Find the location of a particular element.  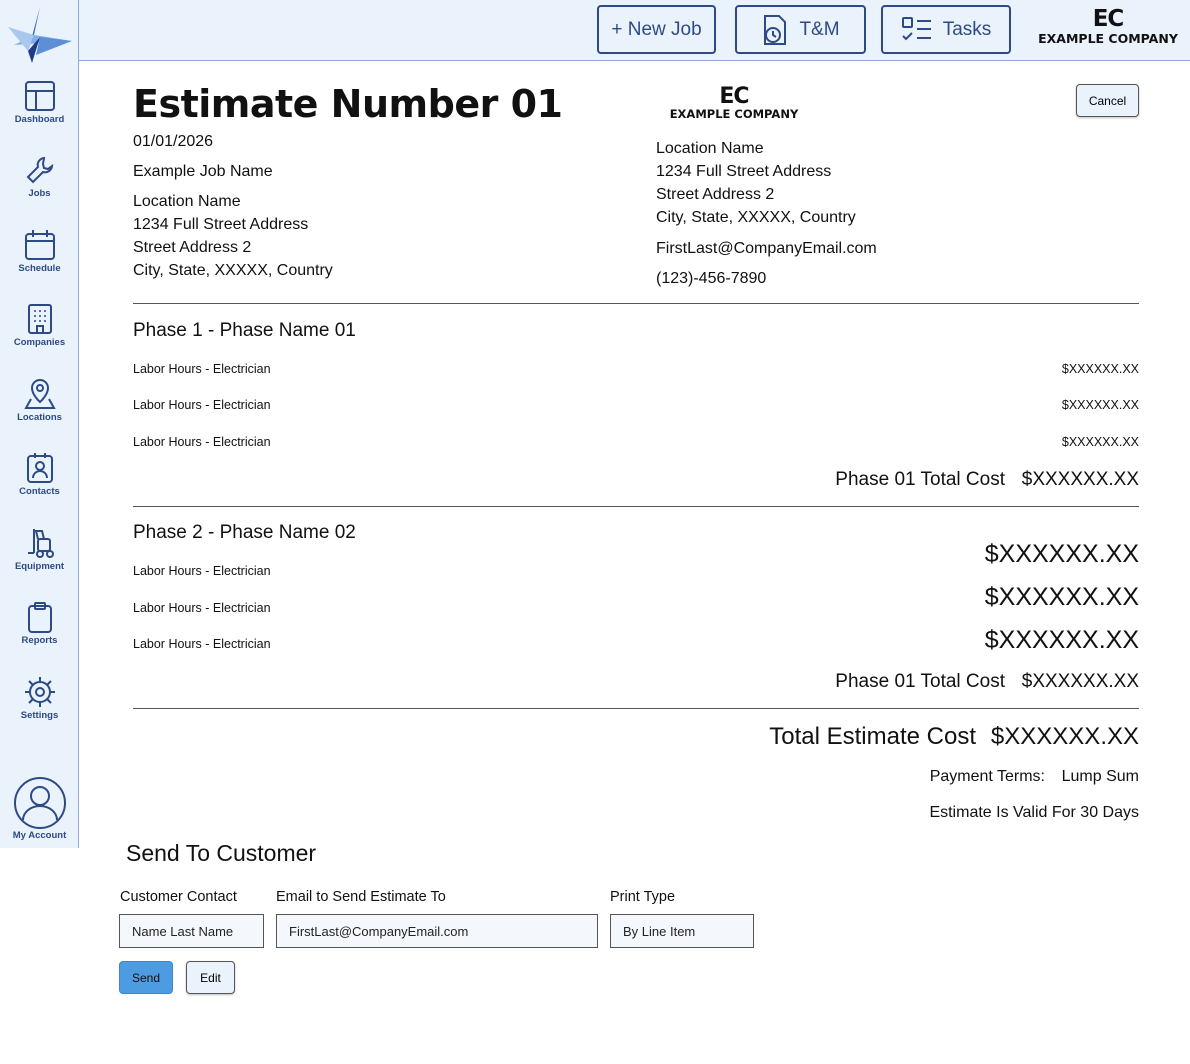

phase-1-total-label: Phase 01 Total Cost is located at coordinates (920, 479).